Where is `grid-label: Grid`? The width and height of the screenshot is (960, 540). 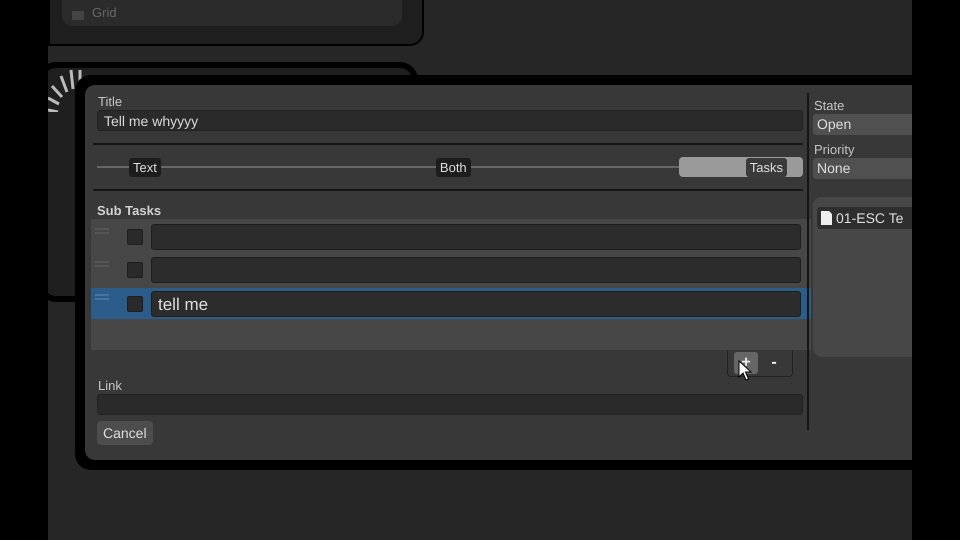 grid-label: Grid is located at coordinates (104, 12).